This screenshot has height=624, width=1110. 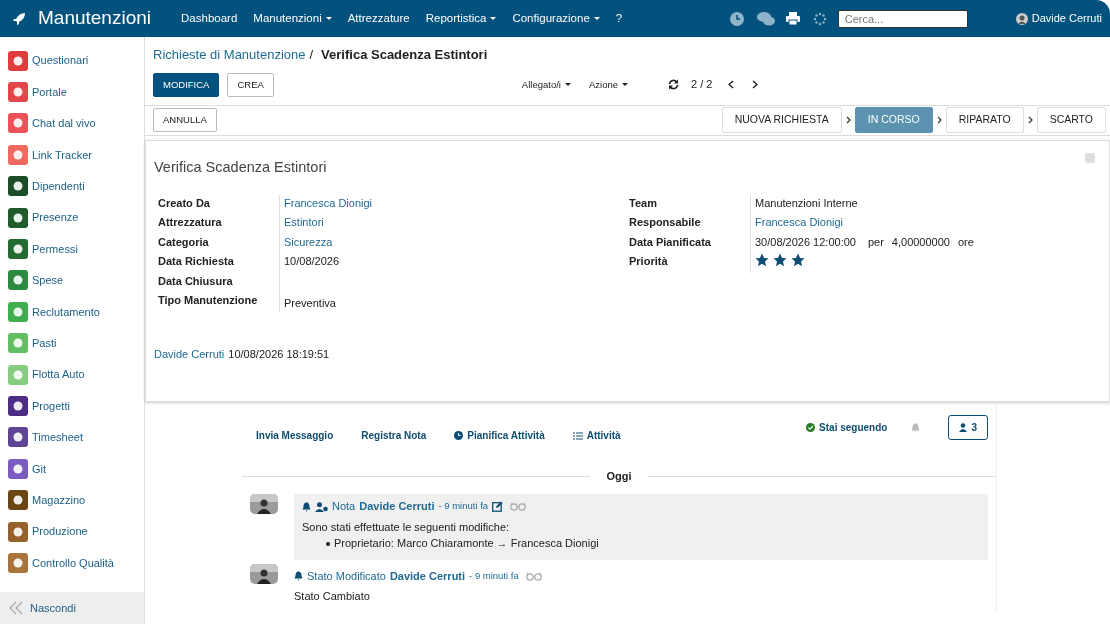 I want to click on sidebar-item: Questionari, so click(x=76, y=61).